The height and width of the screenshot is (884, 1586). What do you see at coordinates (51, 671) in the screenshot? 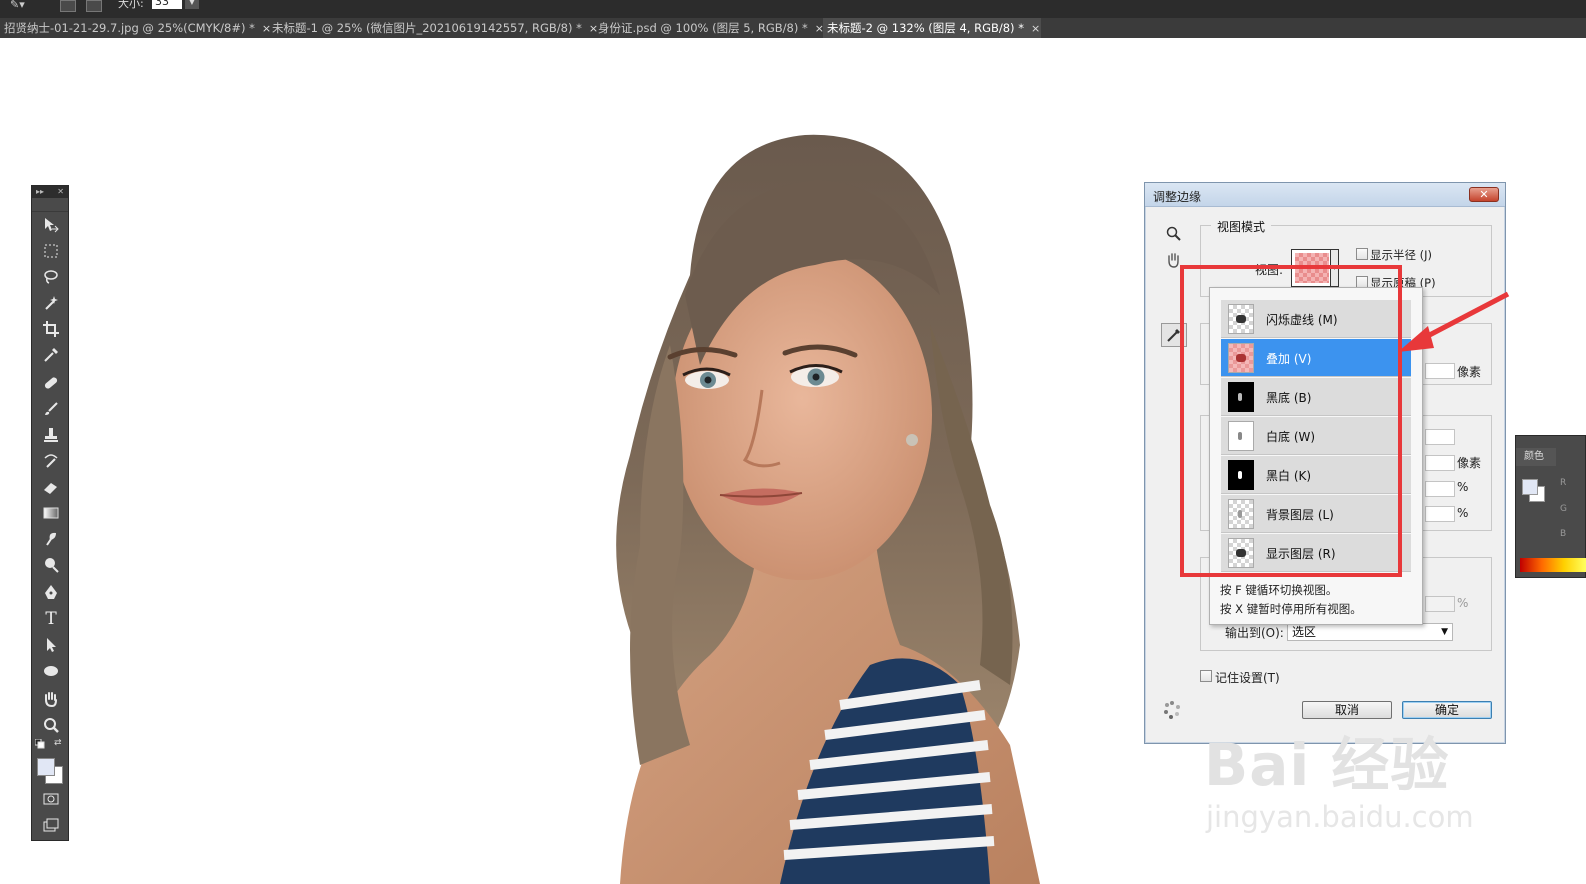
I see `ellipse-tool-icon` at bounding box center [51, 671].